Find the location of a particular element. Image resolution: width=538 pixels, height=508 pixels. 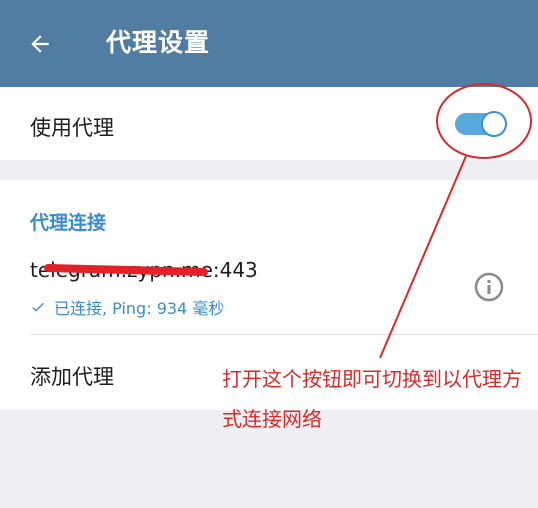

annotation-text: 打开这个按钮即可切换到以代理方式连接网络 is located at coordinates (372, 399).